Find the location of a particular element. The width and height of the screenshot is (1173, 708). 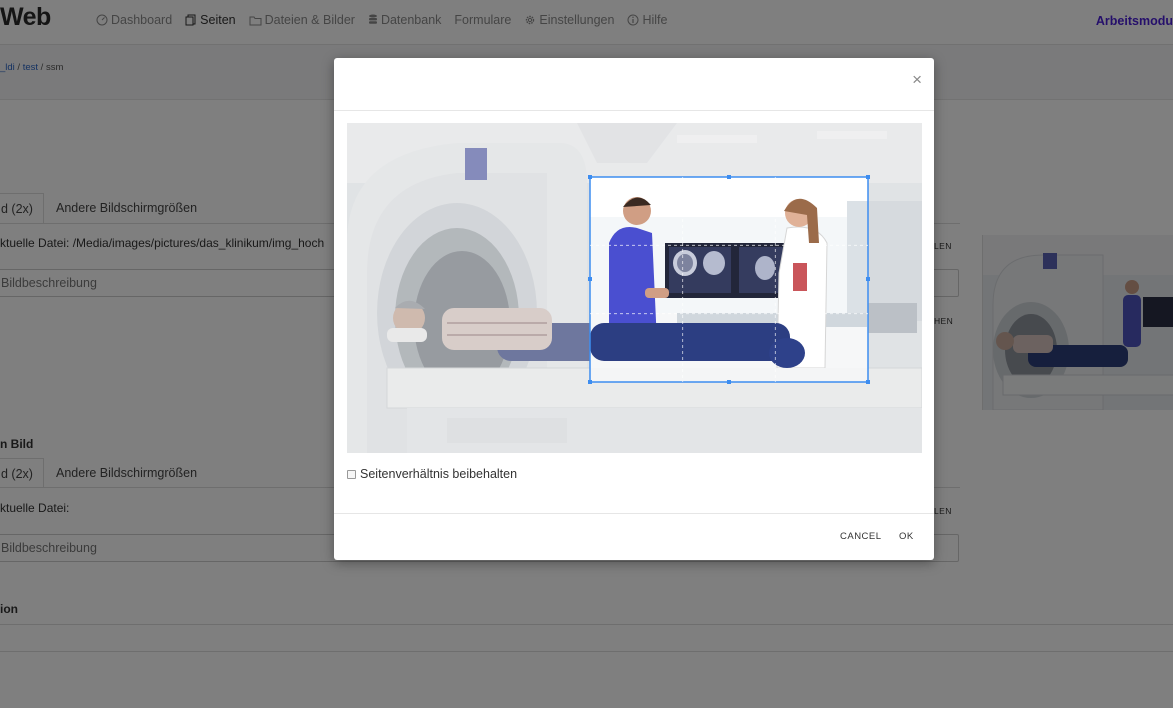

modal-header-divider is located at coordinates (634, 110).